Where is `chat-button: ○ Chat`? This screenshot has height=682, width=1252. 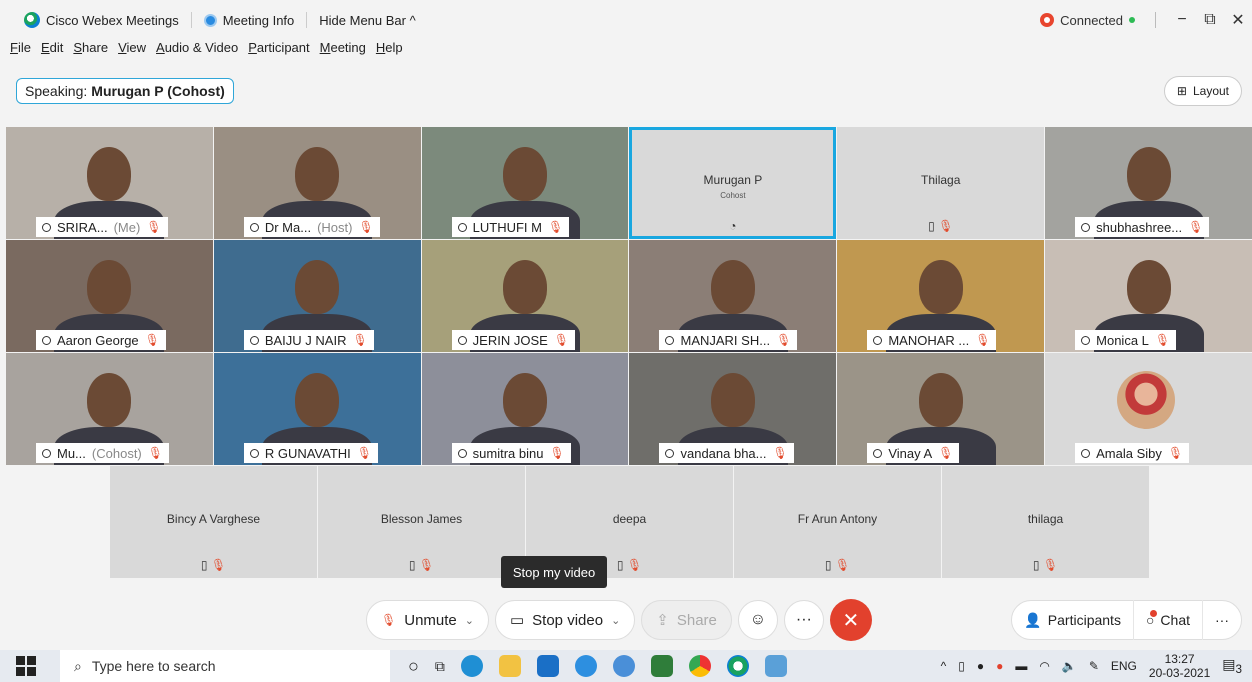
chat-button: ○ Chat is located at coordinates (1168, 620).